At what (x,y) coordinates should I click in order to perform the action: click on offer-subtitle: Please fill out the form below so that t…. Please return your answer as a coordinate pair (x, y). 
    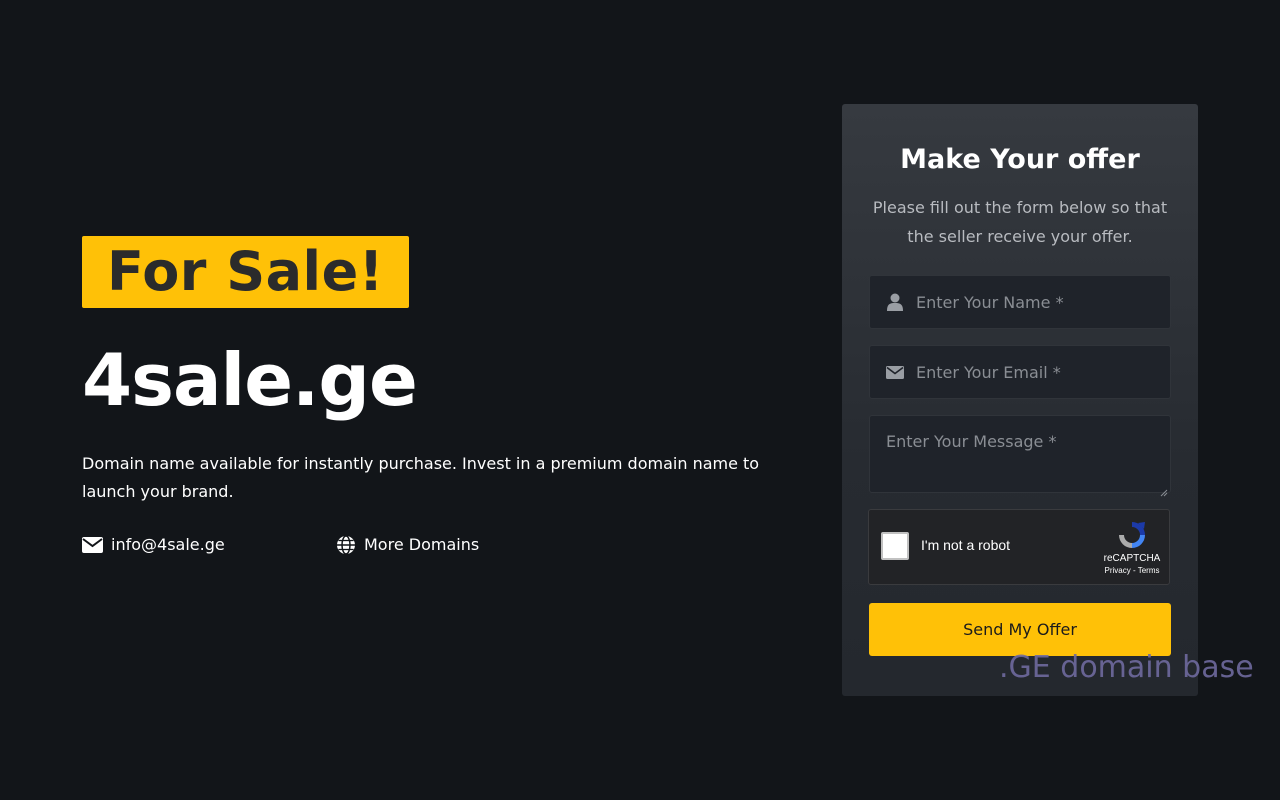
    Looking at the image, I should click on (1020, 222).